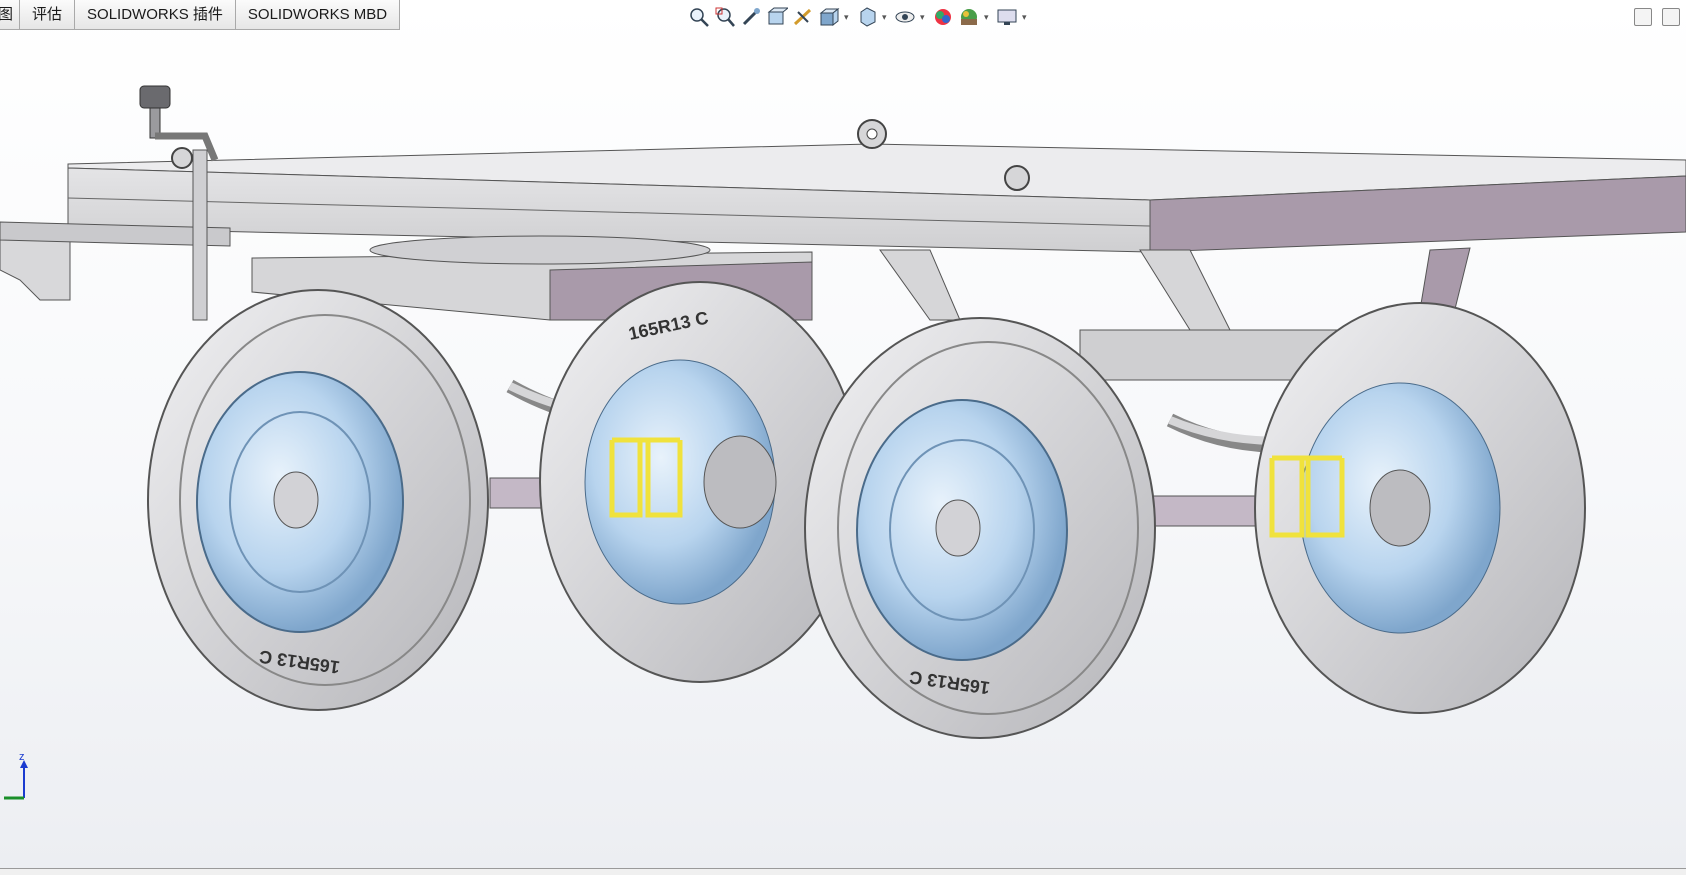  What do you see at coordinates (725, 17) in the screenshot?
I see `zoom-to-area-icon` at bounding box center [725, 17].